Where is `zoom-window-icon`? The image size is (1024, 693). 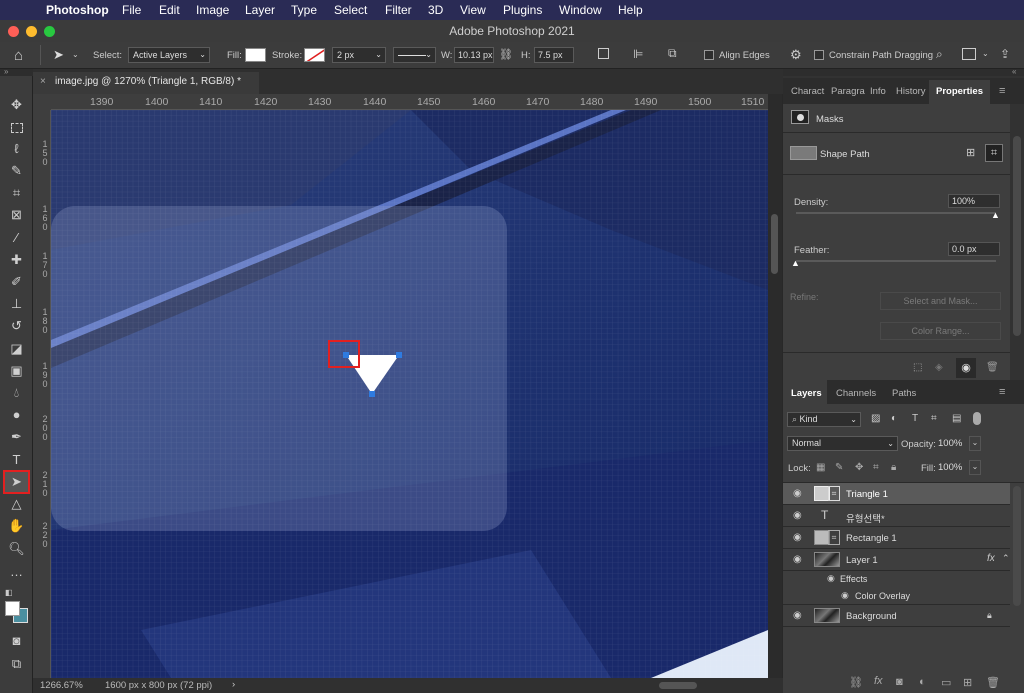 zoom-window-icon is located at coordinates (49, 31).